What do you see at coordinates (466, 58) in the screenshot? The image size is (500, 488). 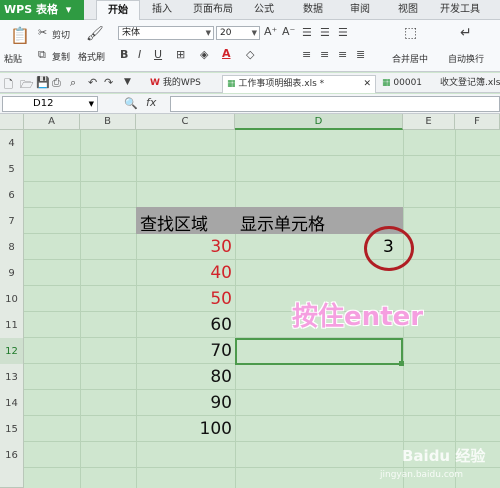 I see `auto-wrap-button: 自动换行` at bounding box center [466, 58].